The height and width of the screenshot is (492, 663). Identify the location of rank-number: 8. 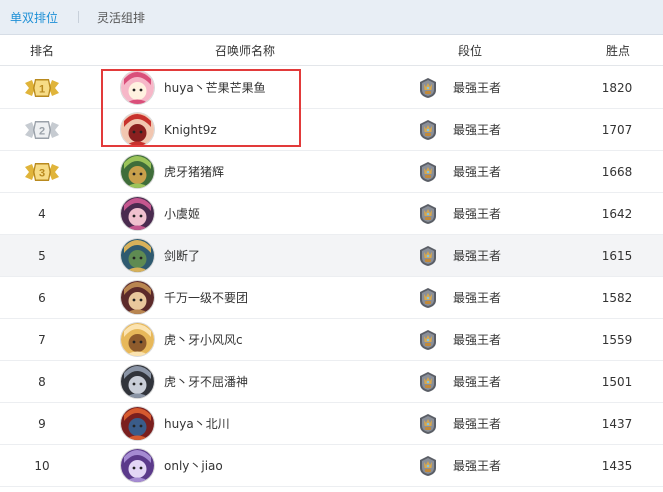
(42, 382).